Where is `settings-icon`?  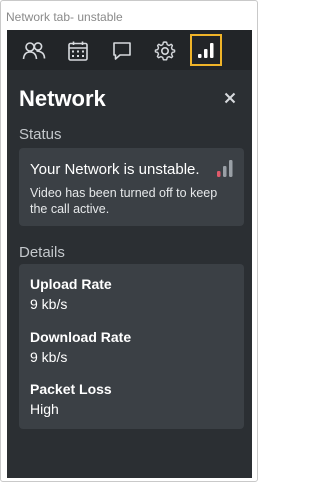 settings-icon is located at coordinates (165, 51).